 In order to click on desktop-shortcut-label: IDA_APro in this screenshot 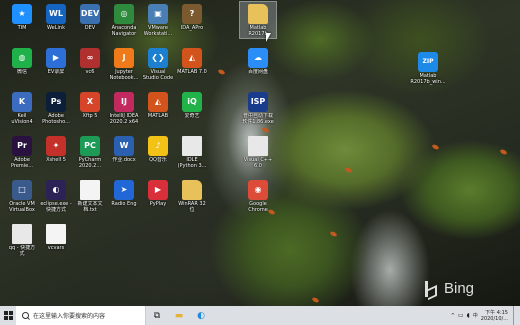, I will do `click(192, 28)`.